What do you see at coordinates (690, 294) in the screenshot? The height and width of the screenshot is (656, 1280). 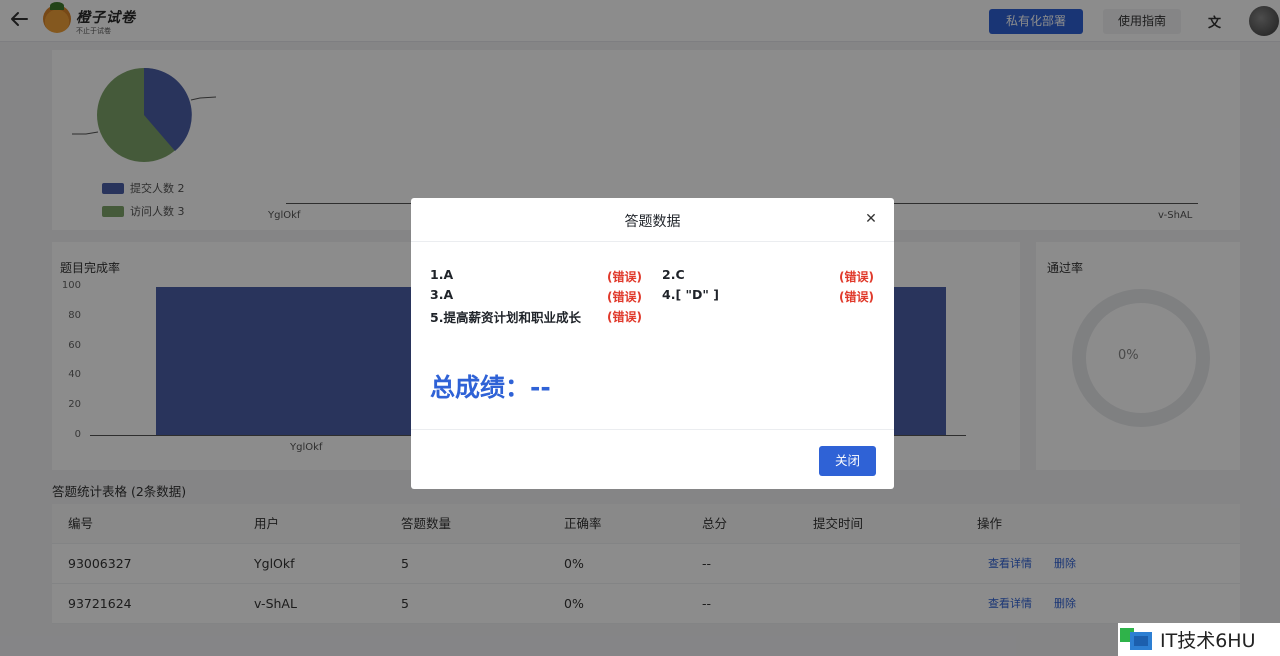 I see `answer-item: 4.[ "D" ]` at bounding box center [690, 294].